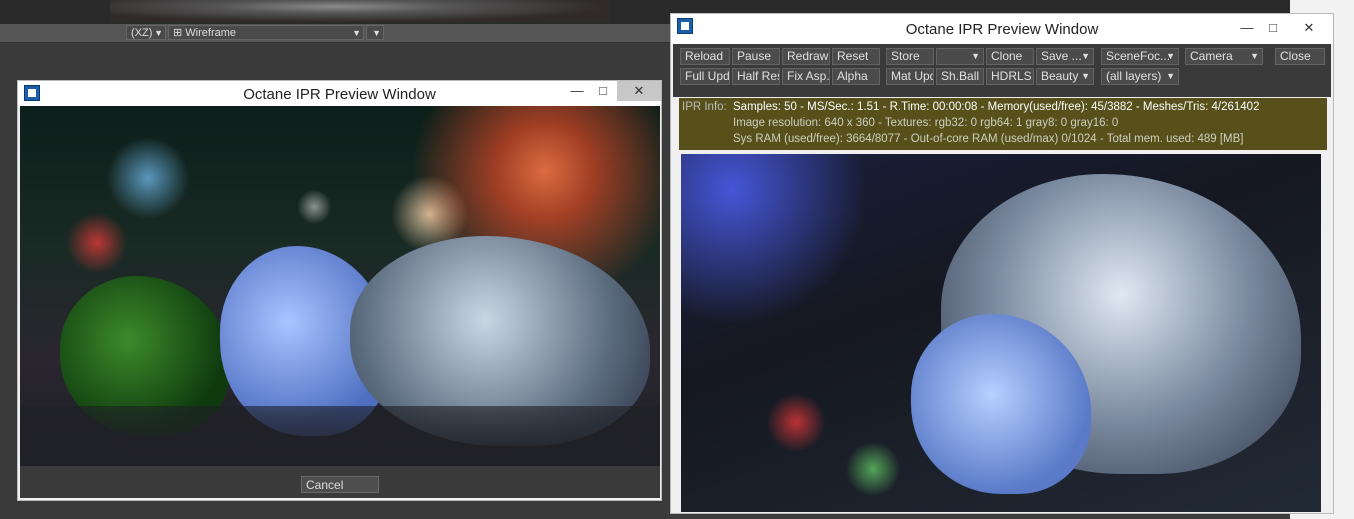  I want to click on bottom-bar: Cancel, so click(340, 482).